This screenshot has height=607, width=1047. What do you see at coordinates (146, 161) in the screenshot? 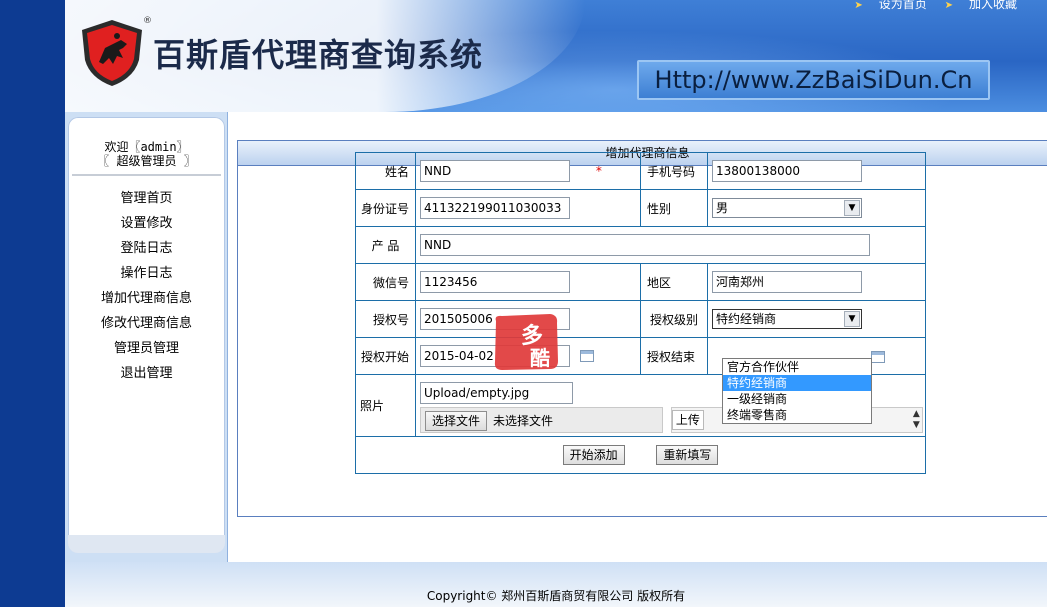
I see `welcome-role: 〖 超级管理员 〗` at bounding box center [146, 161].